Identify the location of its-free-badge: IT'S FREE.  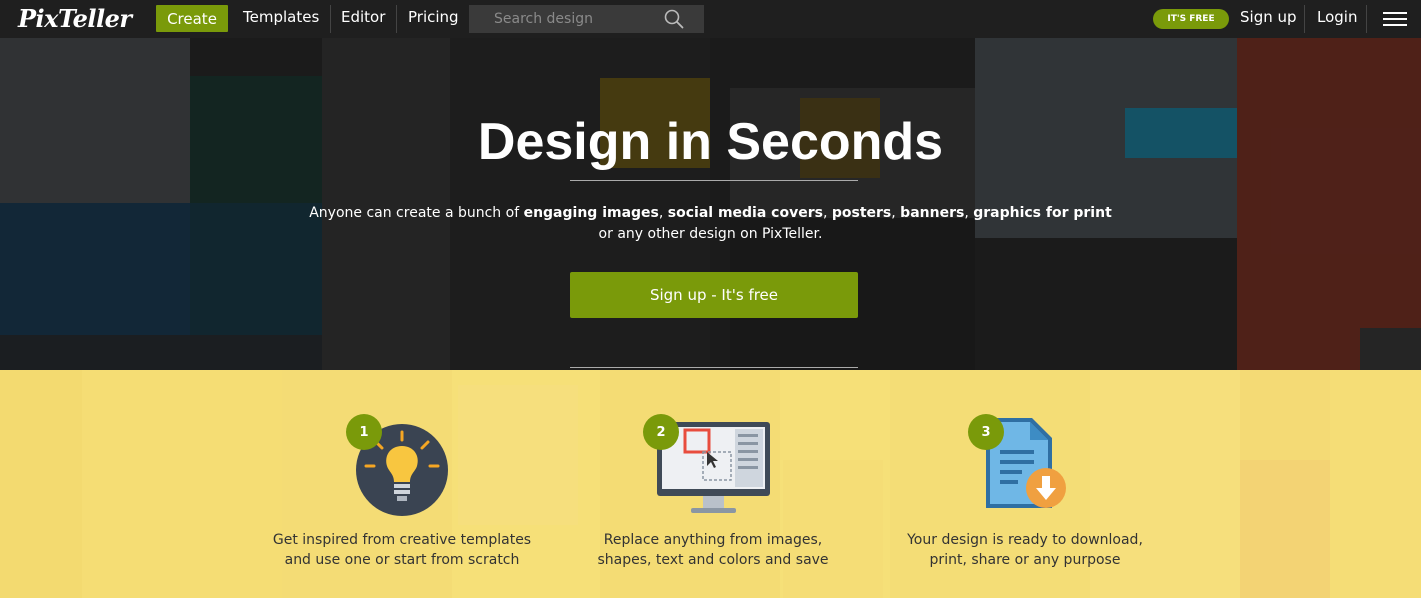
(1191, 19).